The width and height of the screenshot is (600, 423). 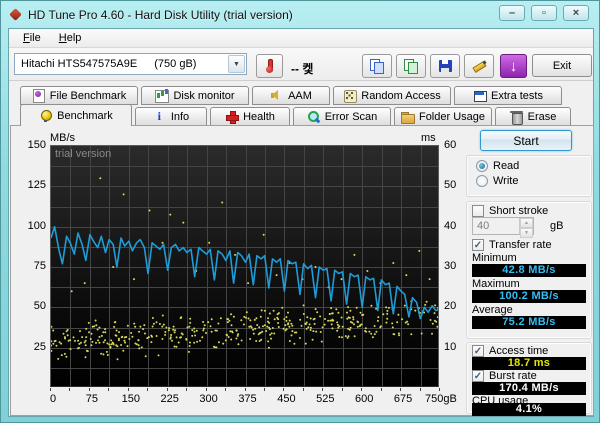 What do you see at coordinates (562, 65) in the screenshot?
I see `exit-button: Exit` at bounding box center [562, 65].